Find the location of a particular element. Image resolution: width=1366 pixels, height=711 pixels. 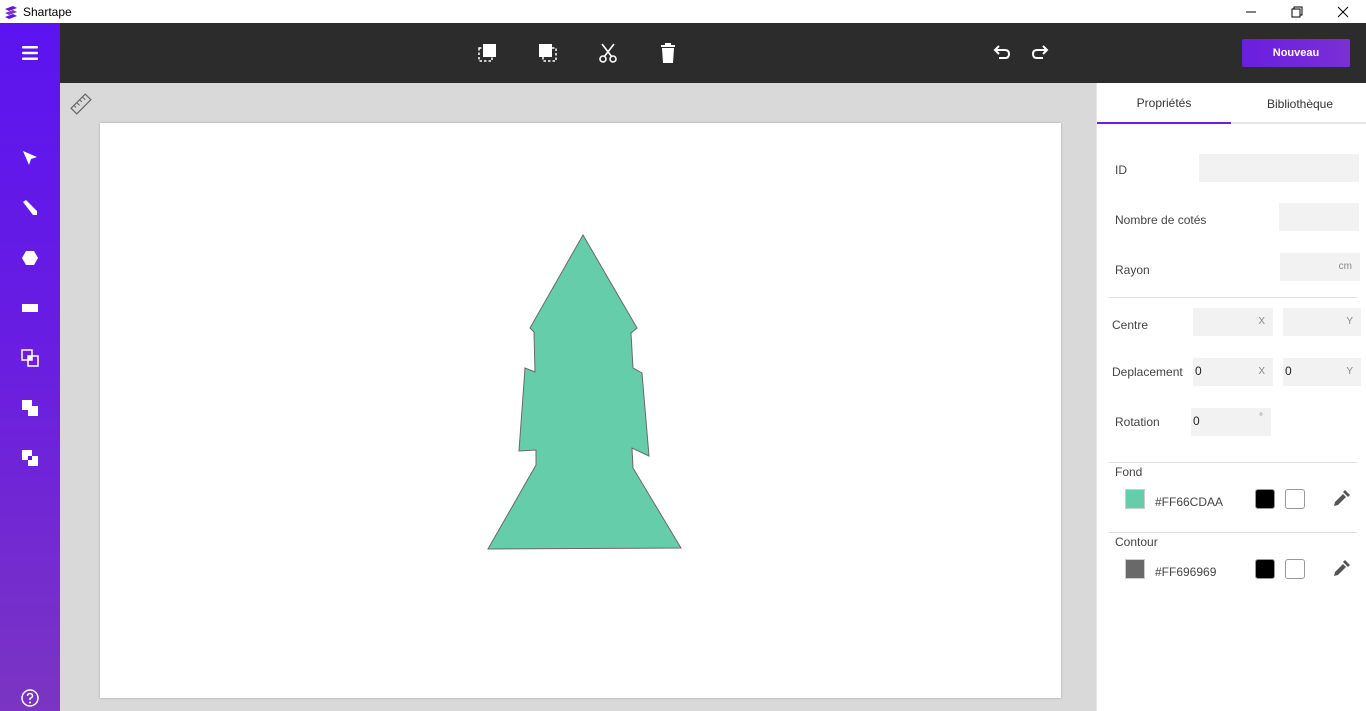

close-icon is located at coordinates (1343, 11).